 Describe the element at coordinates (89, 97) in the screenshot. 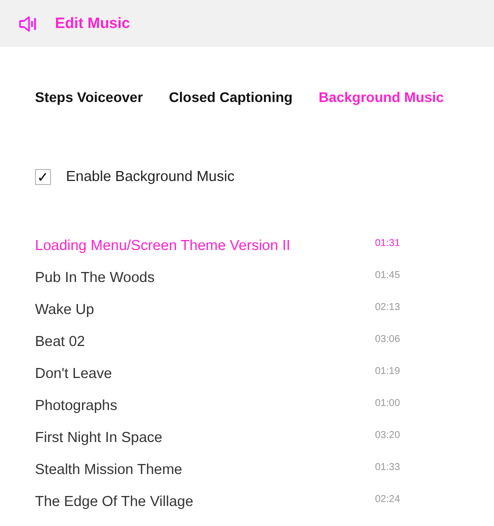

I see `tab: Steps Voiceover` at that location.